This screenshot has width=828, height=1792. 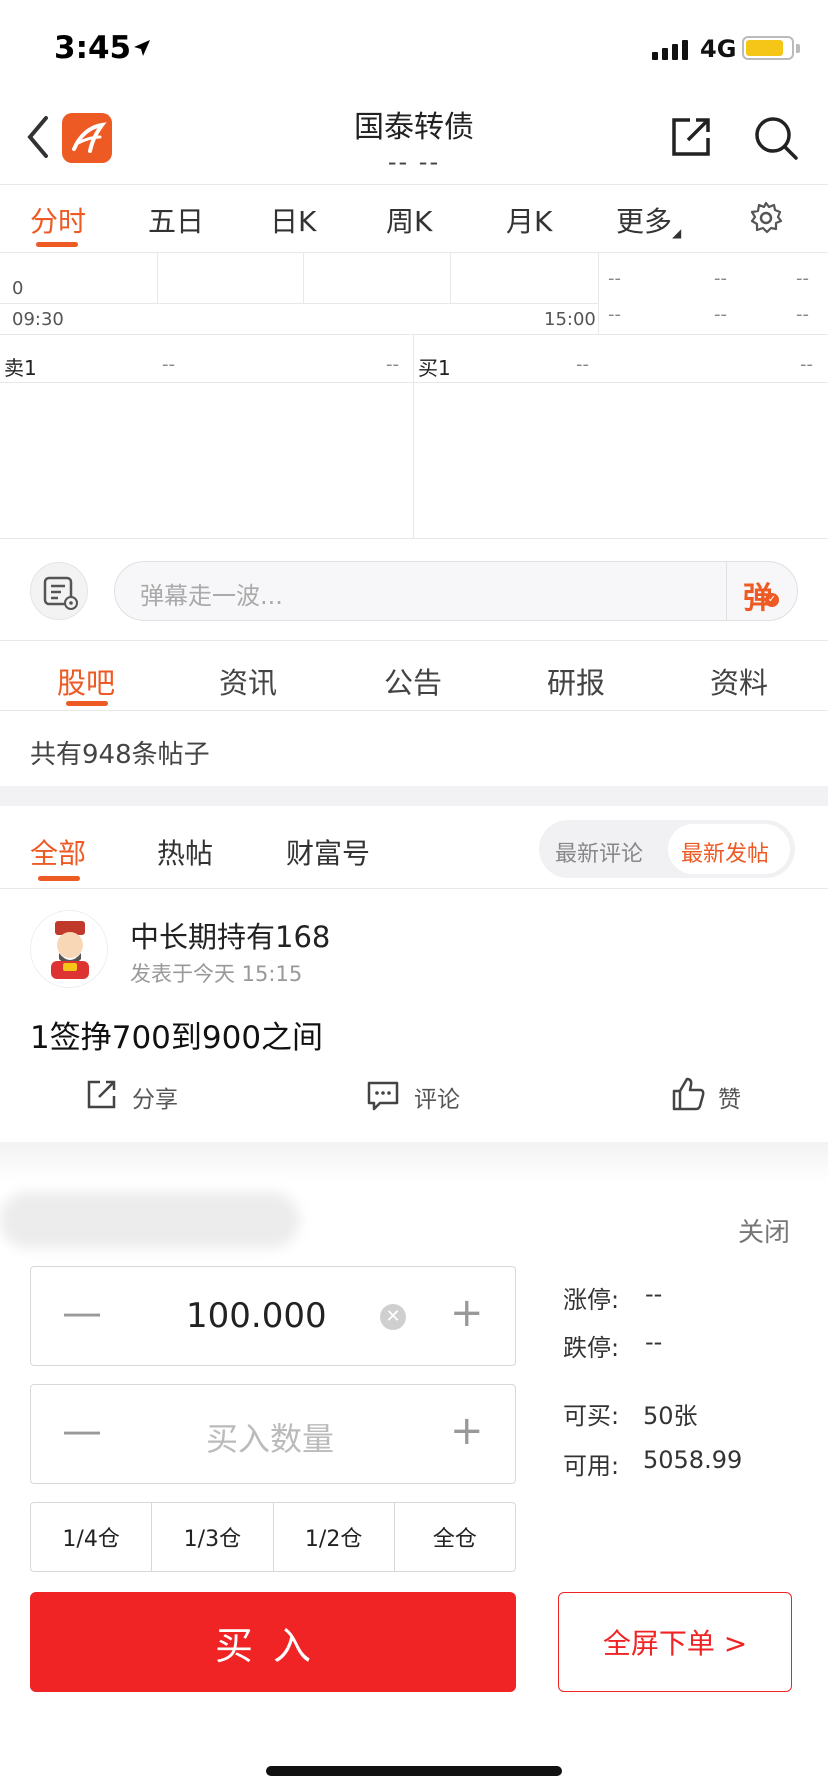 I want to click on intraday-chart, so click(x=414, y=294).